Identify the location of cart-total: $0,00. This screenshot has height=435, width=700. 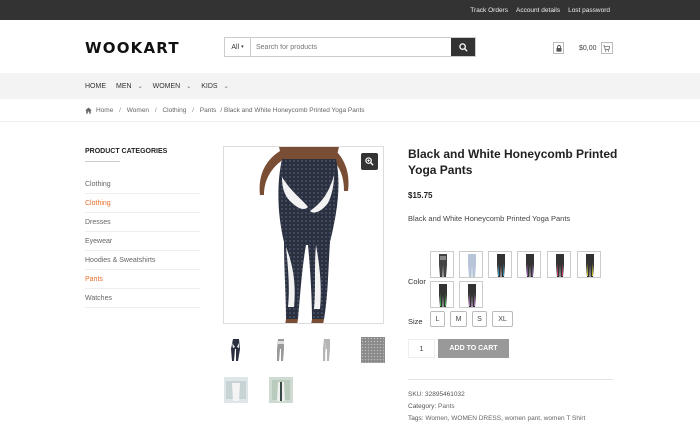
(588, 48).